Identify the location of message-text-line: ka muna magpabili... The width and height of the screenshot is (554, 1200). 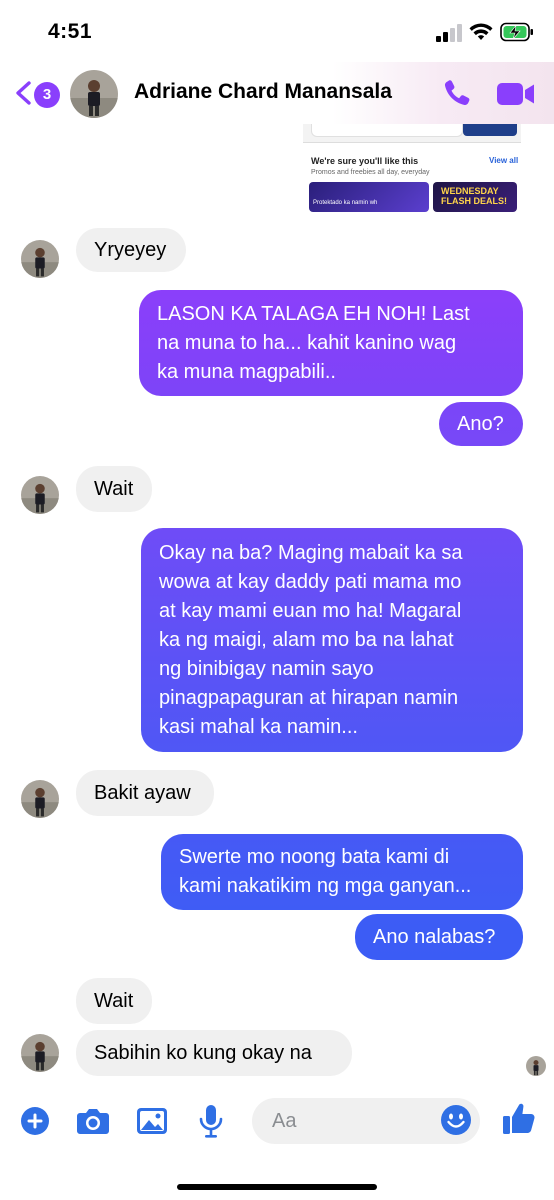
(246, 372).